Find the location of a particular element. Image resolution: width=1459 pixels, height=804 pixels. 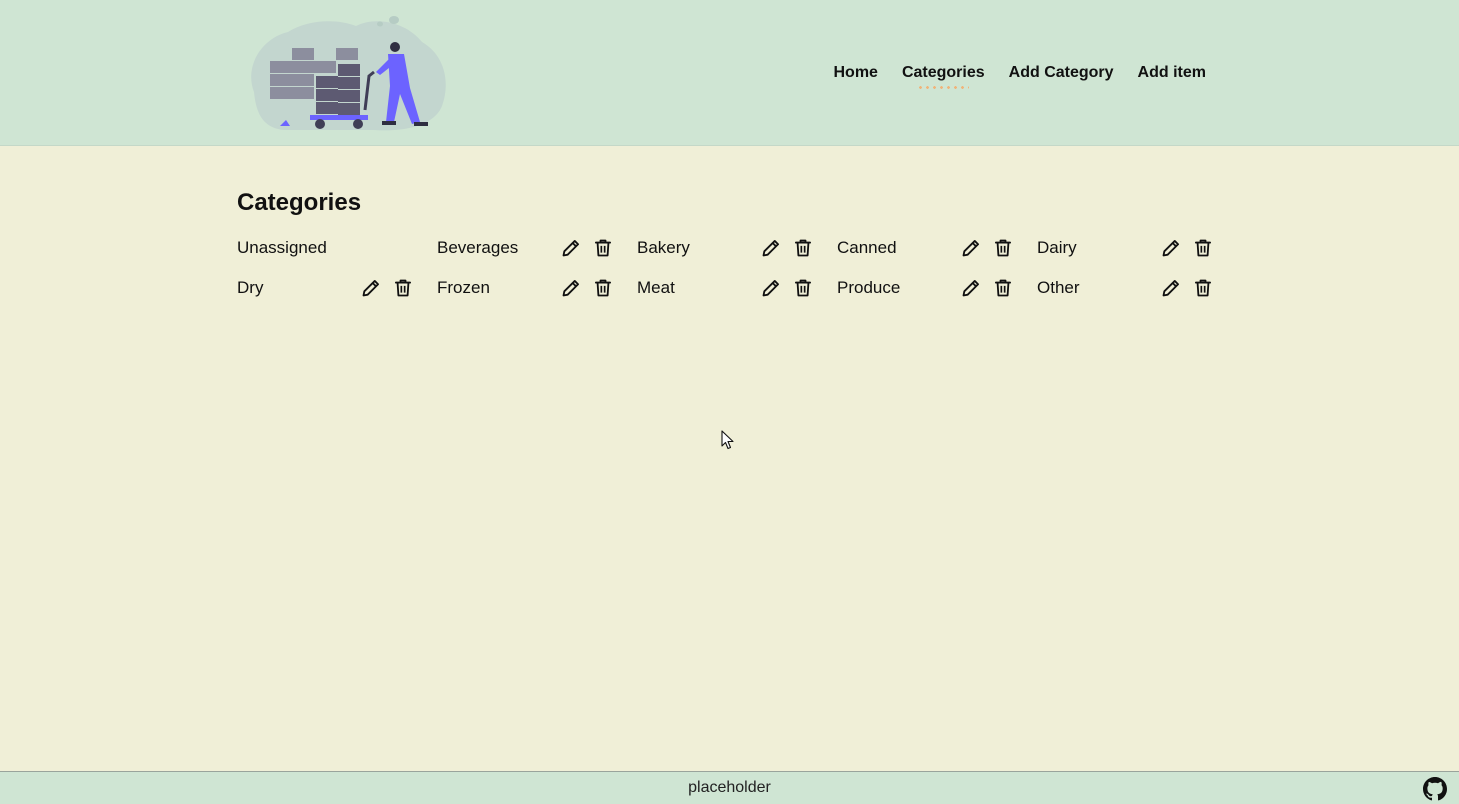

nav-link-home: Home is located at coordinates (855, 73).